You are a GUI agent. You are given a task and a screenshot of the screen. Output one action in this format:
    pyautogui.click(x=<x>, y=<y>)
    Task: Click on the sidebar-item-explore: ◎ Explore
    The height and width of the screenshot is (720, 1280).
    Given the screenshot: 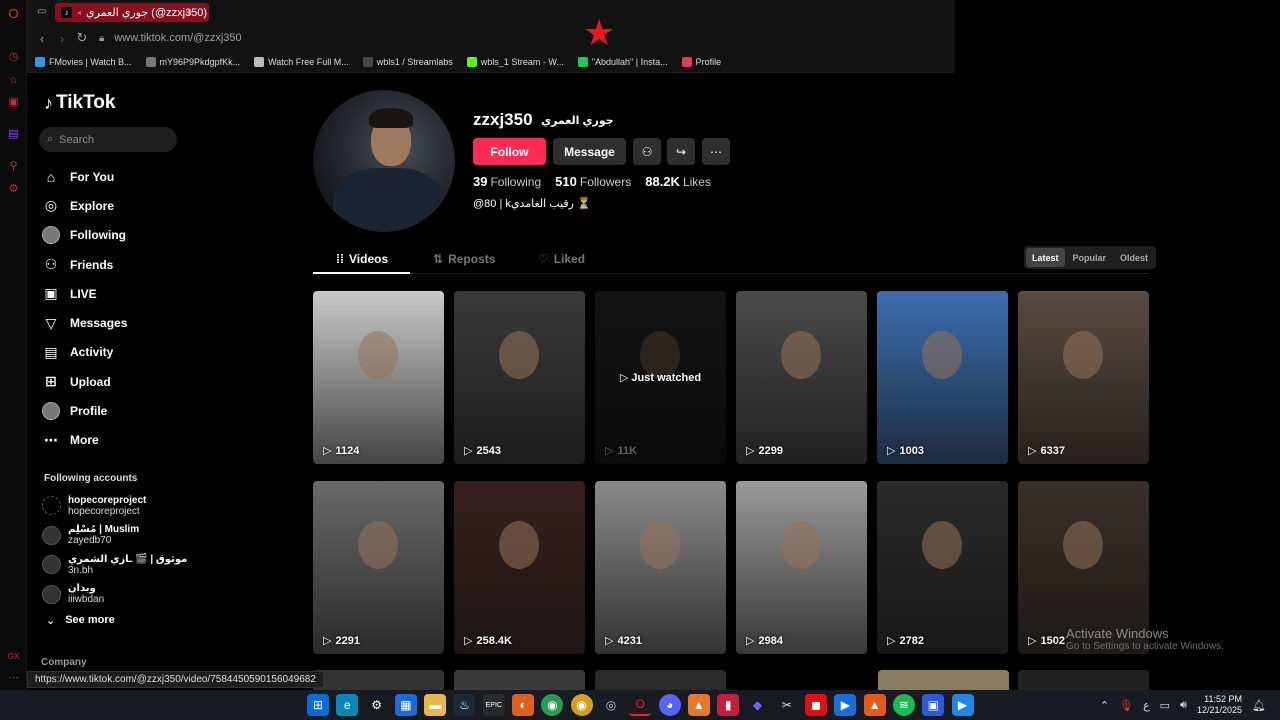 What is the action you would take?
    pyautogui.click(x=84, y=205)
    